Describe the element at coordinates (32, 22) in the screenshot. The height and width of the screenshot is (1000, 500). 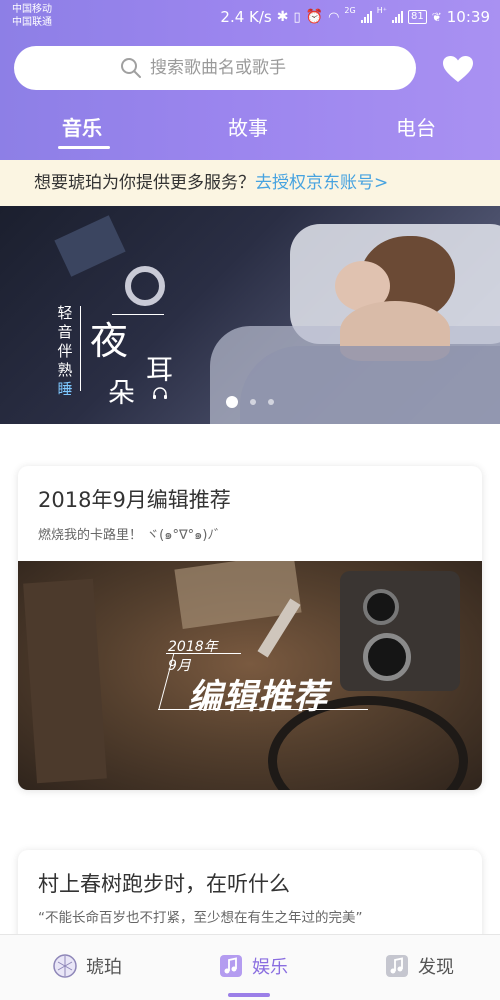
I see `carrier-2: 中国联通` at that location.